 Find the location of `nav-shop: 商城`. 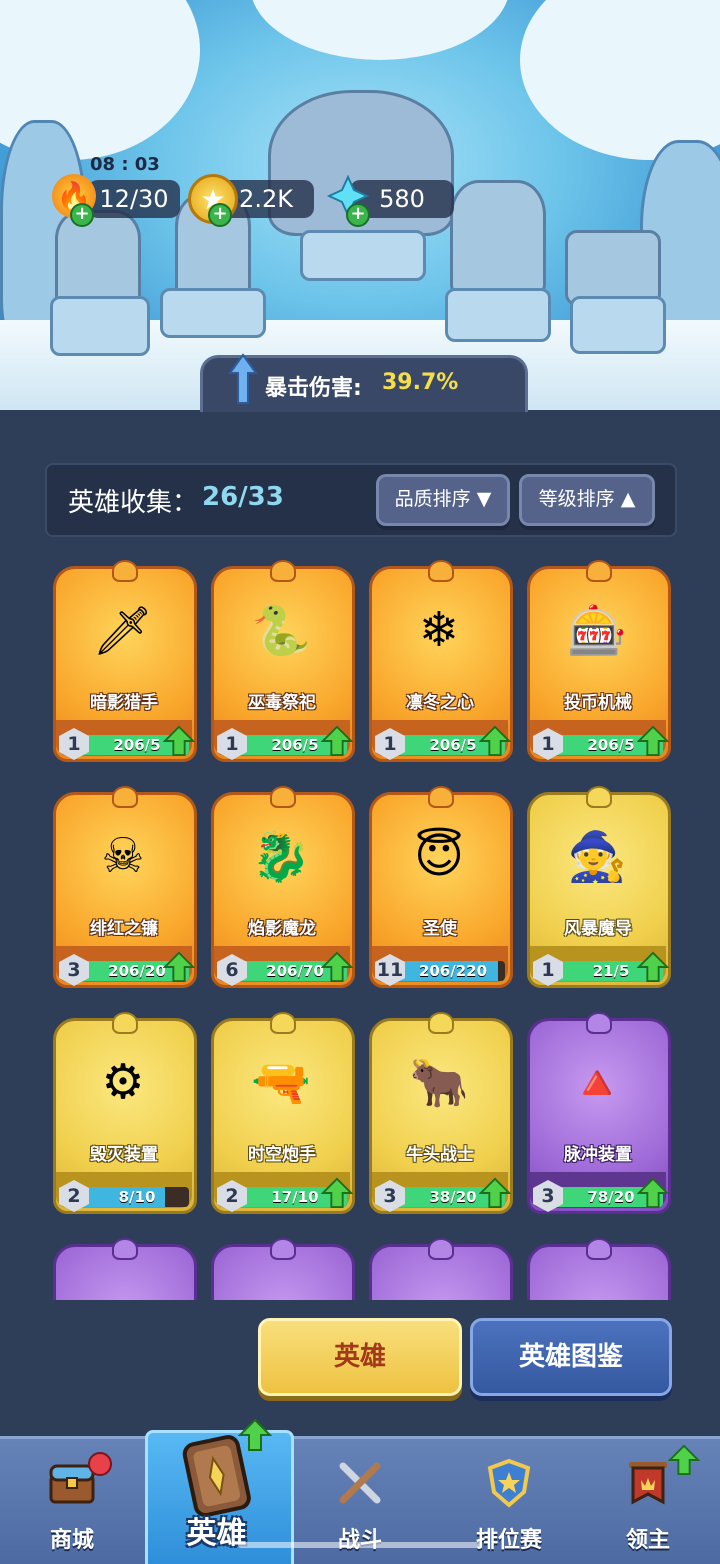

nav-shop: 商城 is located at coordinates (72, 1498).